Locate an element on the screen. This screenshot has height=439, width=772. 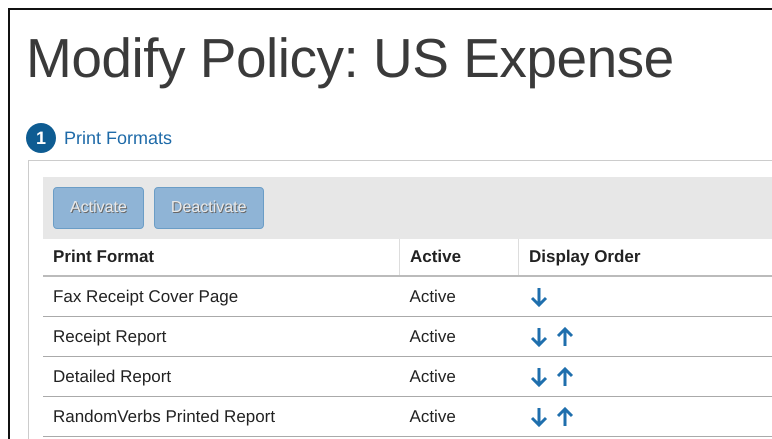
page-title: Modify Policy: US Expense is located at coordinates (350, 58).